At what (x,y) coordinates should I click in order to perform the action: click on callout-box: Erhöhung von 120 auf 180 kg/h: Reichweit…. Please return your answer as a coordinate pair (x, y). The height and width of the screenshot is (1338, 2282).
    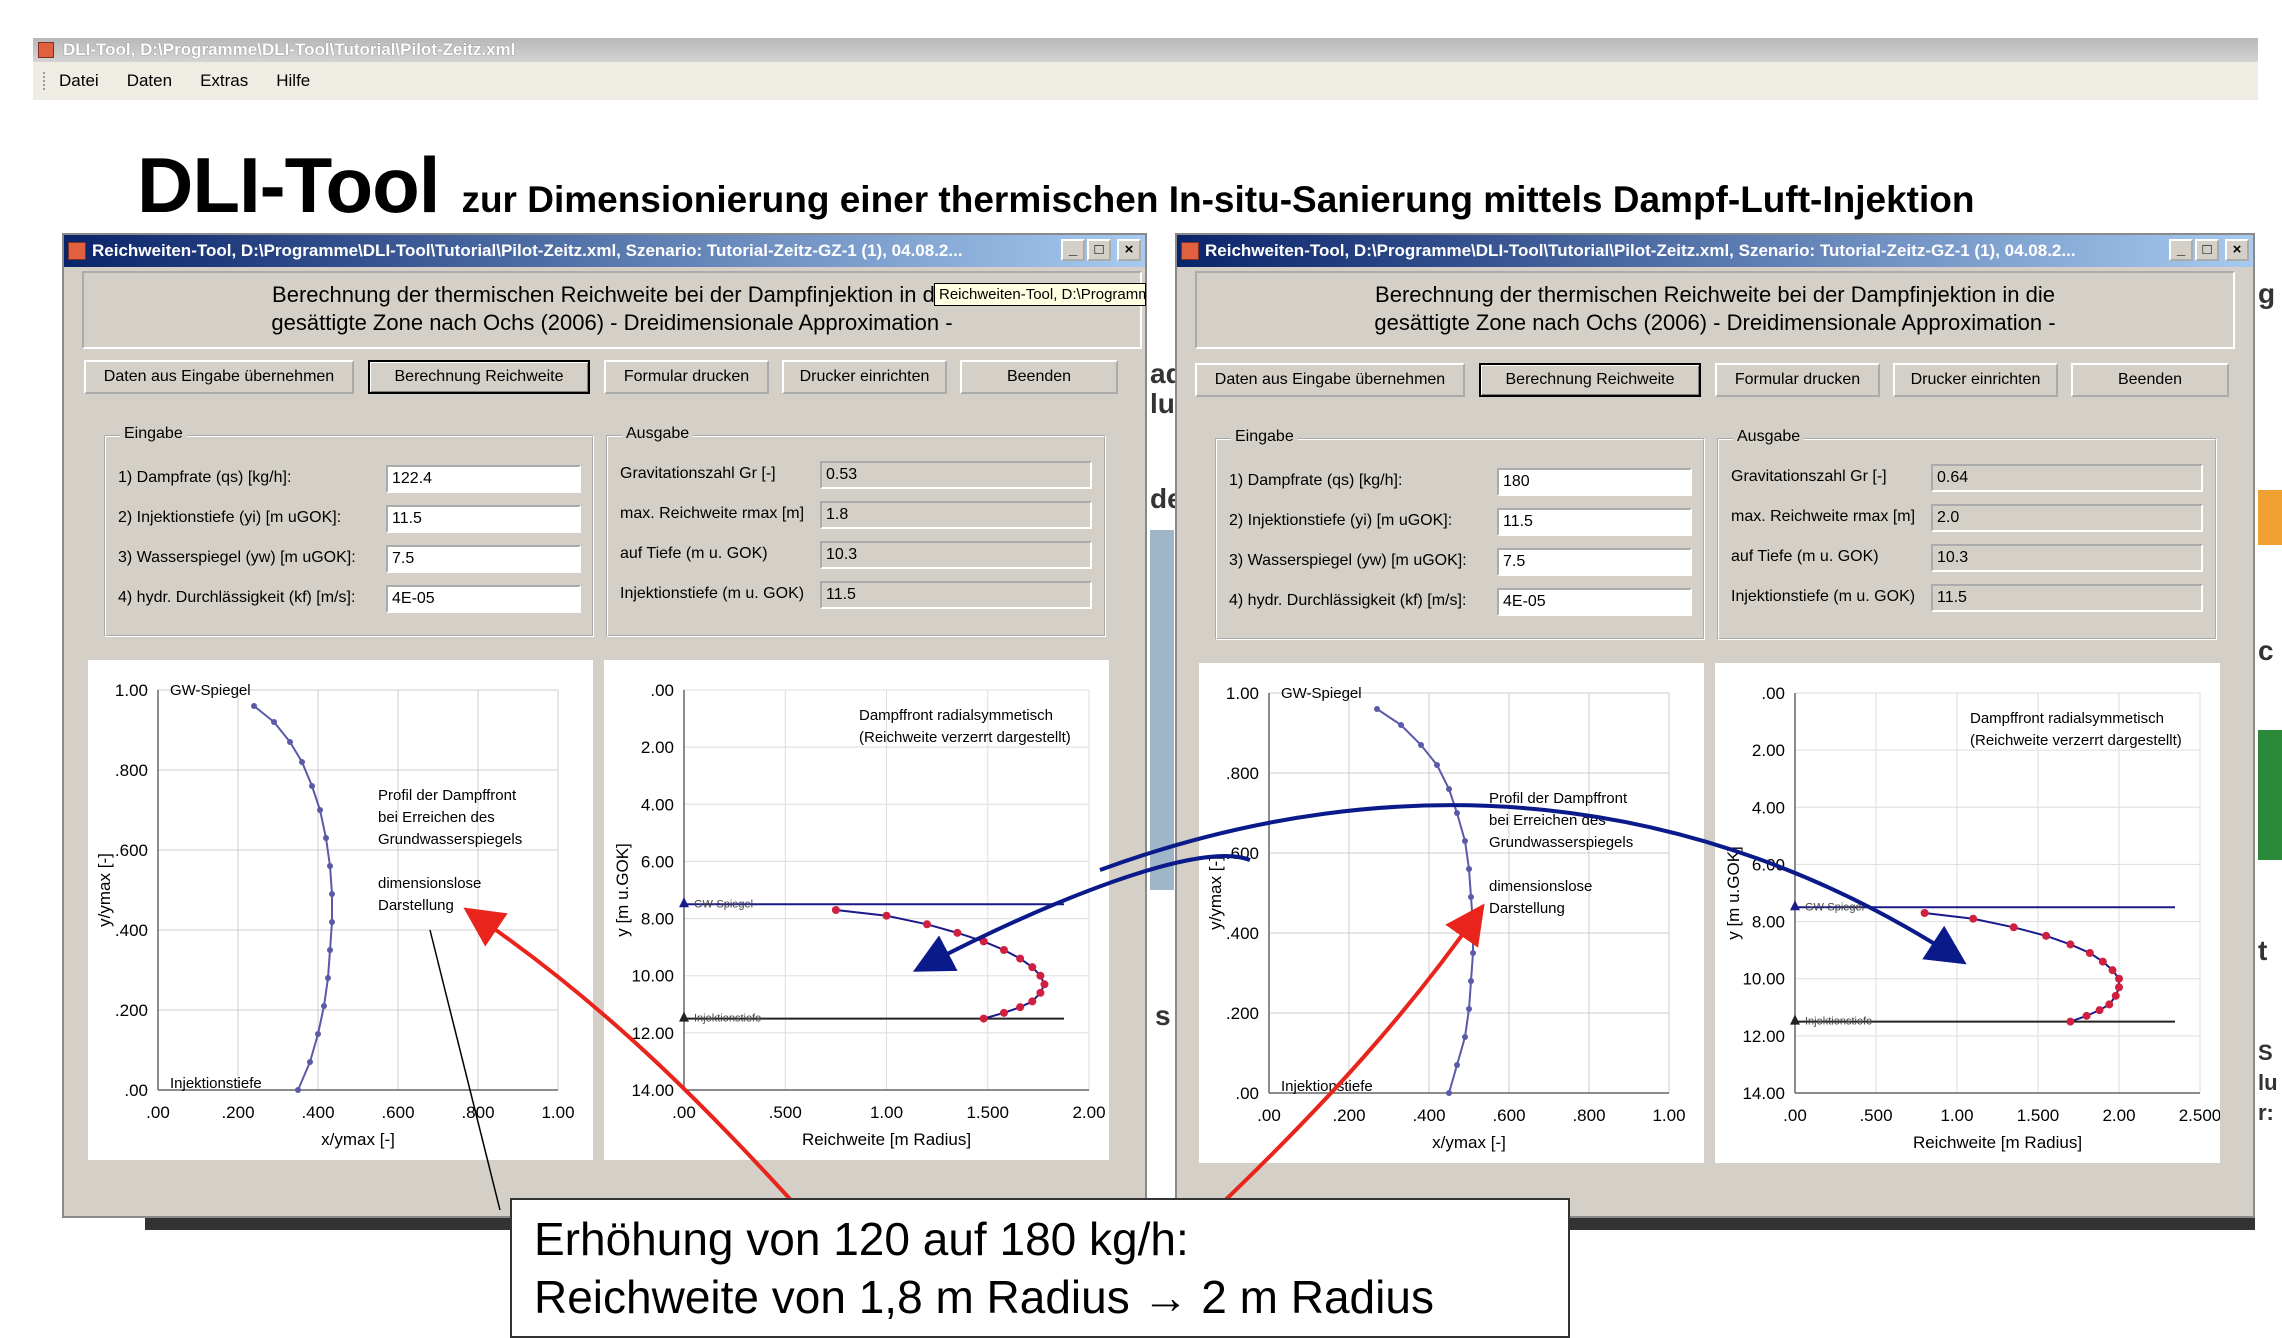
    Looking at the image, I should click on (1040, 1268).